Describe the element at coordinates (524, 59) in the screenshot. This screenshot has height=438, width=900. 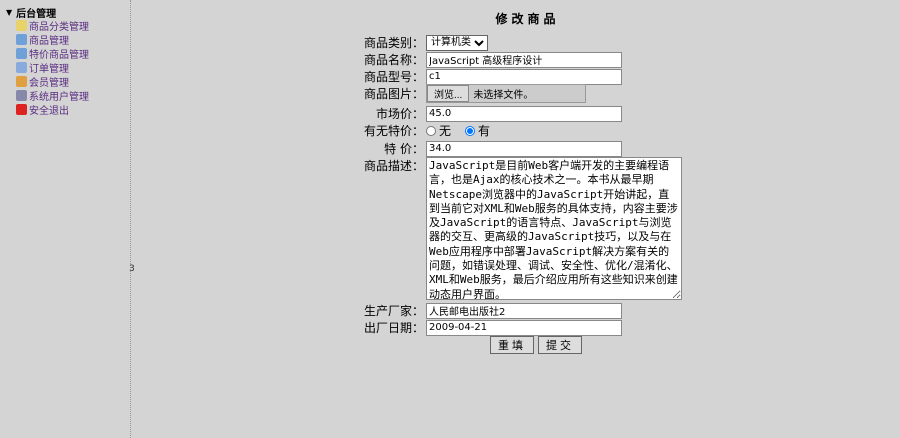
I see `name-input` at that location.